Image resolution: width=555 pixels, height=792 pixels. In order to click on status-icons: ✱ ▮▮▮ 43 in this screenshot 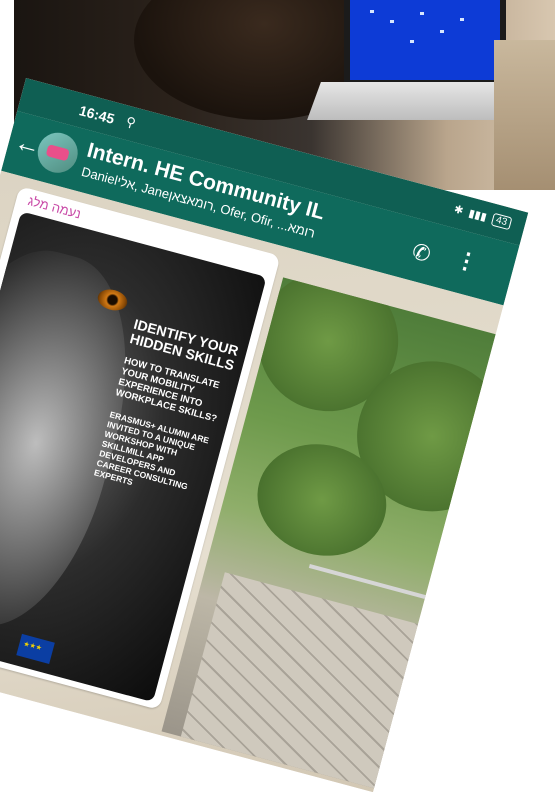, I will do `click(483, 217)`.